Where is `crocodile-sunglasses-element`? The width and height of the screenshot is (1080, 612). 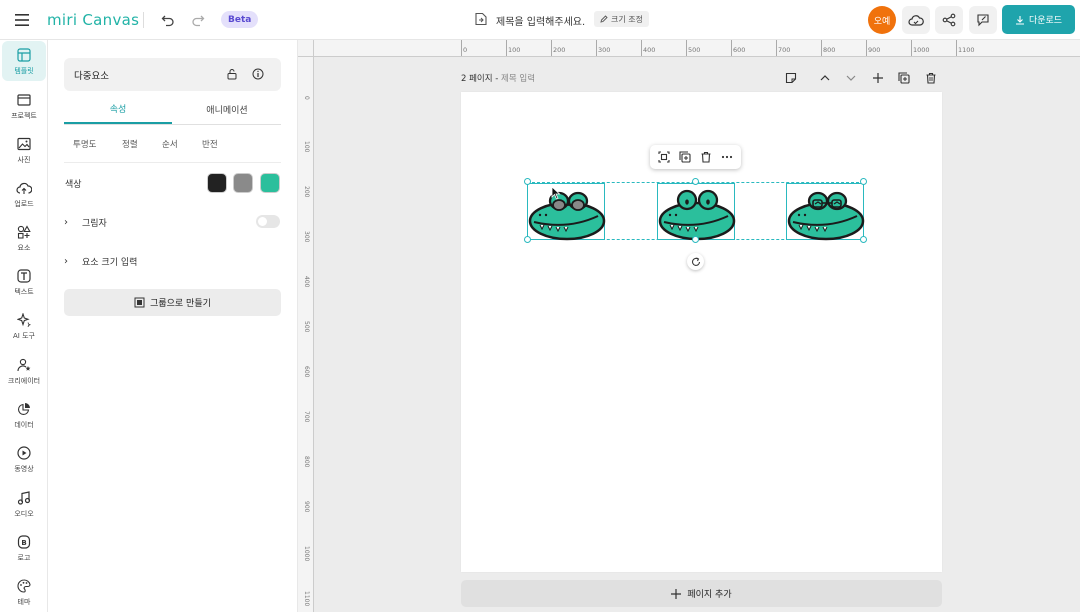
crocodile-sunglasses-element is located at coordinates (566, 212).